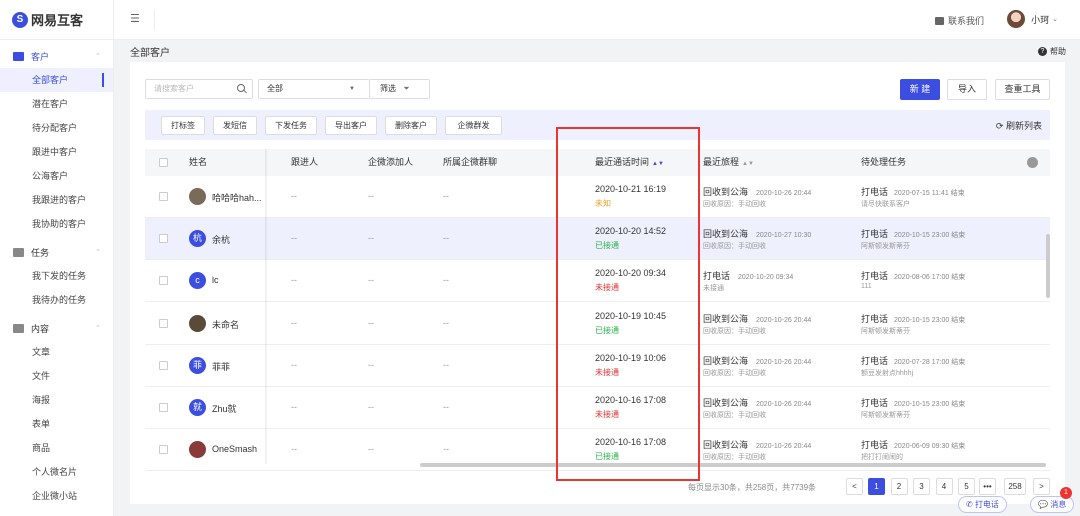 The height and width of the screenshot is (516, 1080). I want to click on filter-label: 筛选, so click(388, 88).